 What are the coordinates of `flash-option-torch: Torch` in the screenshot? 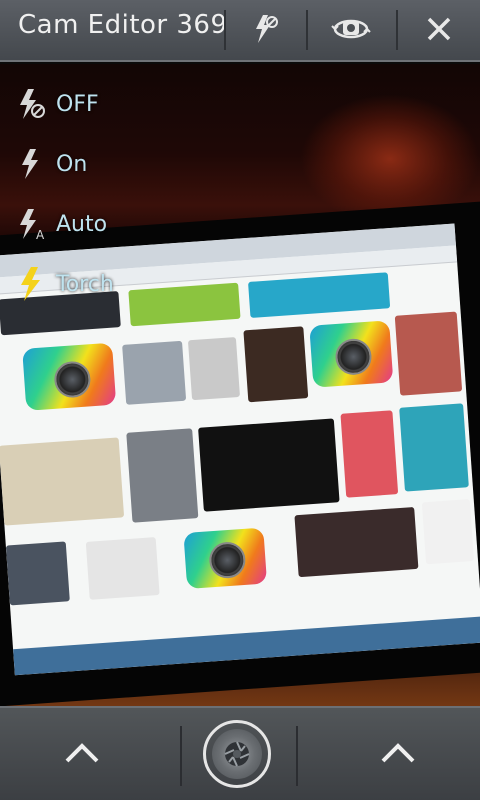 It's located at (64, 284).